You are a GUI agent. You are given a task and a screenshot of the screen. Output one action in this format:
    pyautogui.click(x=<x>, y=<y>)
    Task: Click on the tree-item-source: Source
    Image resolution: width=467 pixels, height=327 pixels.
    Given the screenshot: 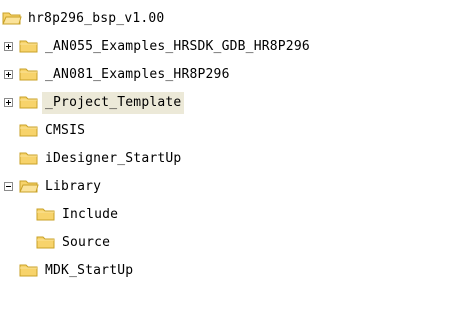 What is the action you would take?
    pyautogui.click(x=233, y=244)
    